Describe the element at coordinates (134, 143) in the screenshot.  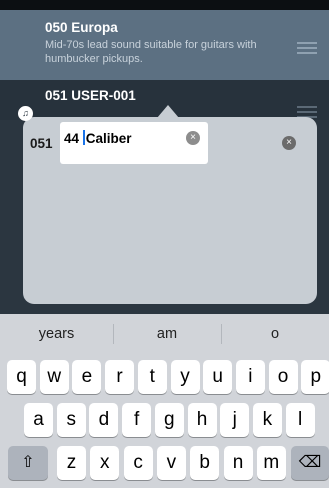
I see `patch-name-field: 44 Caliber ×` at that location.